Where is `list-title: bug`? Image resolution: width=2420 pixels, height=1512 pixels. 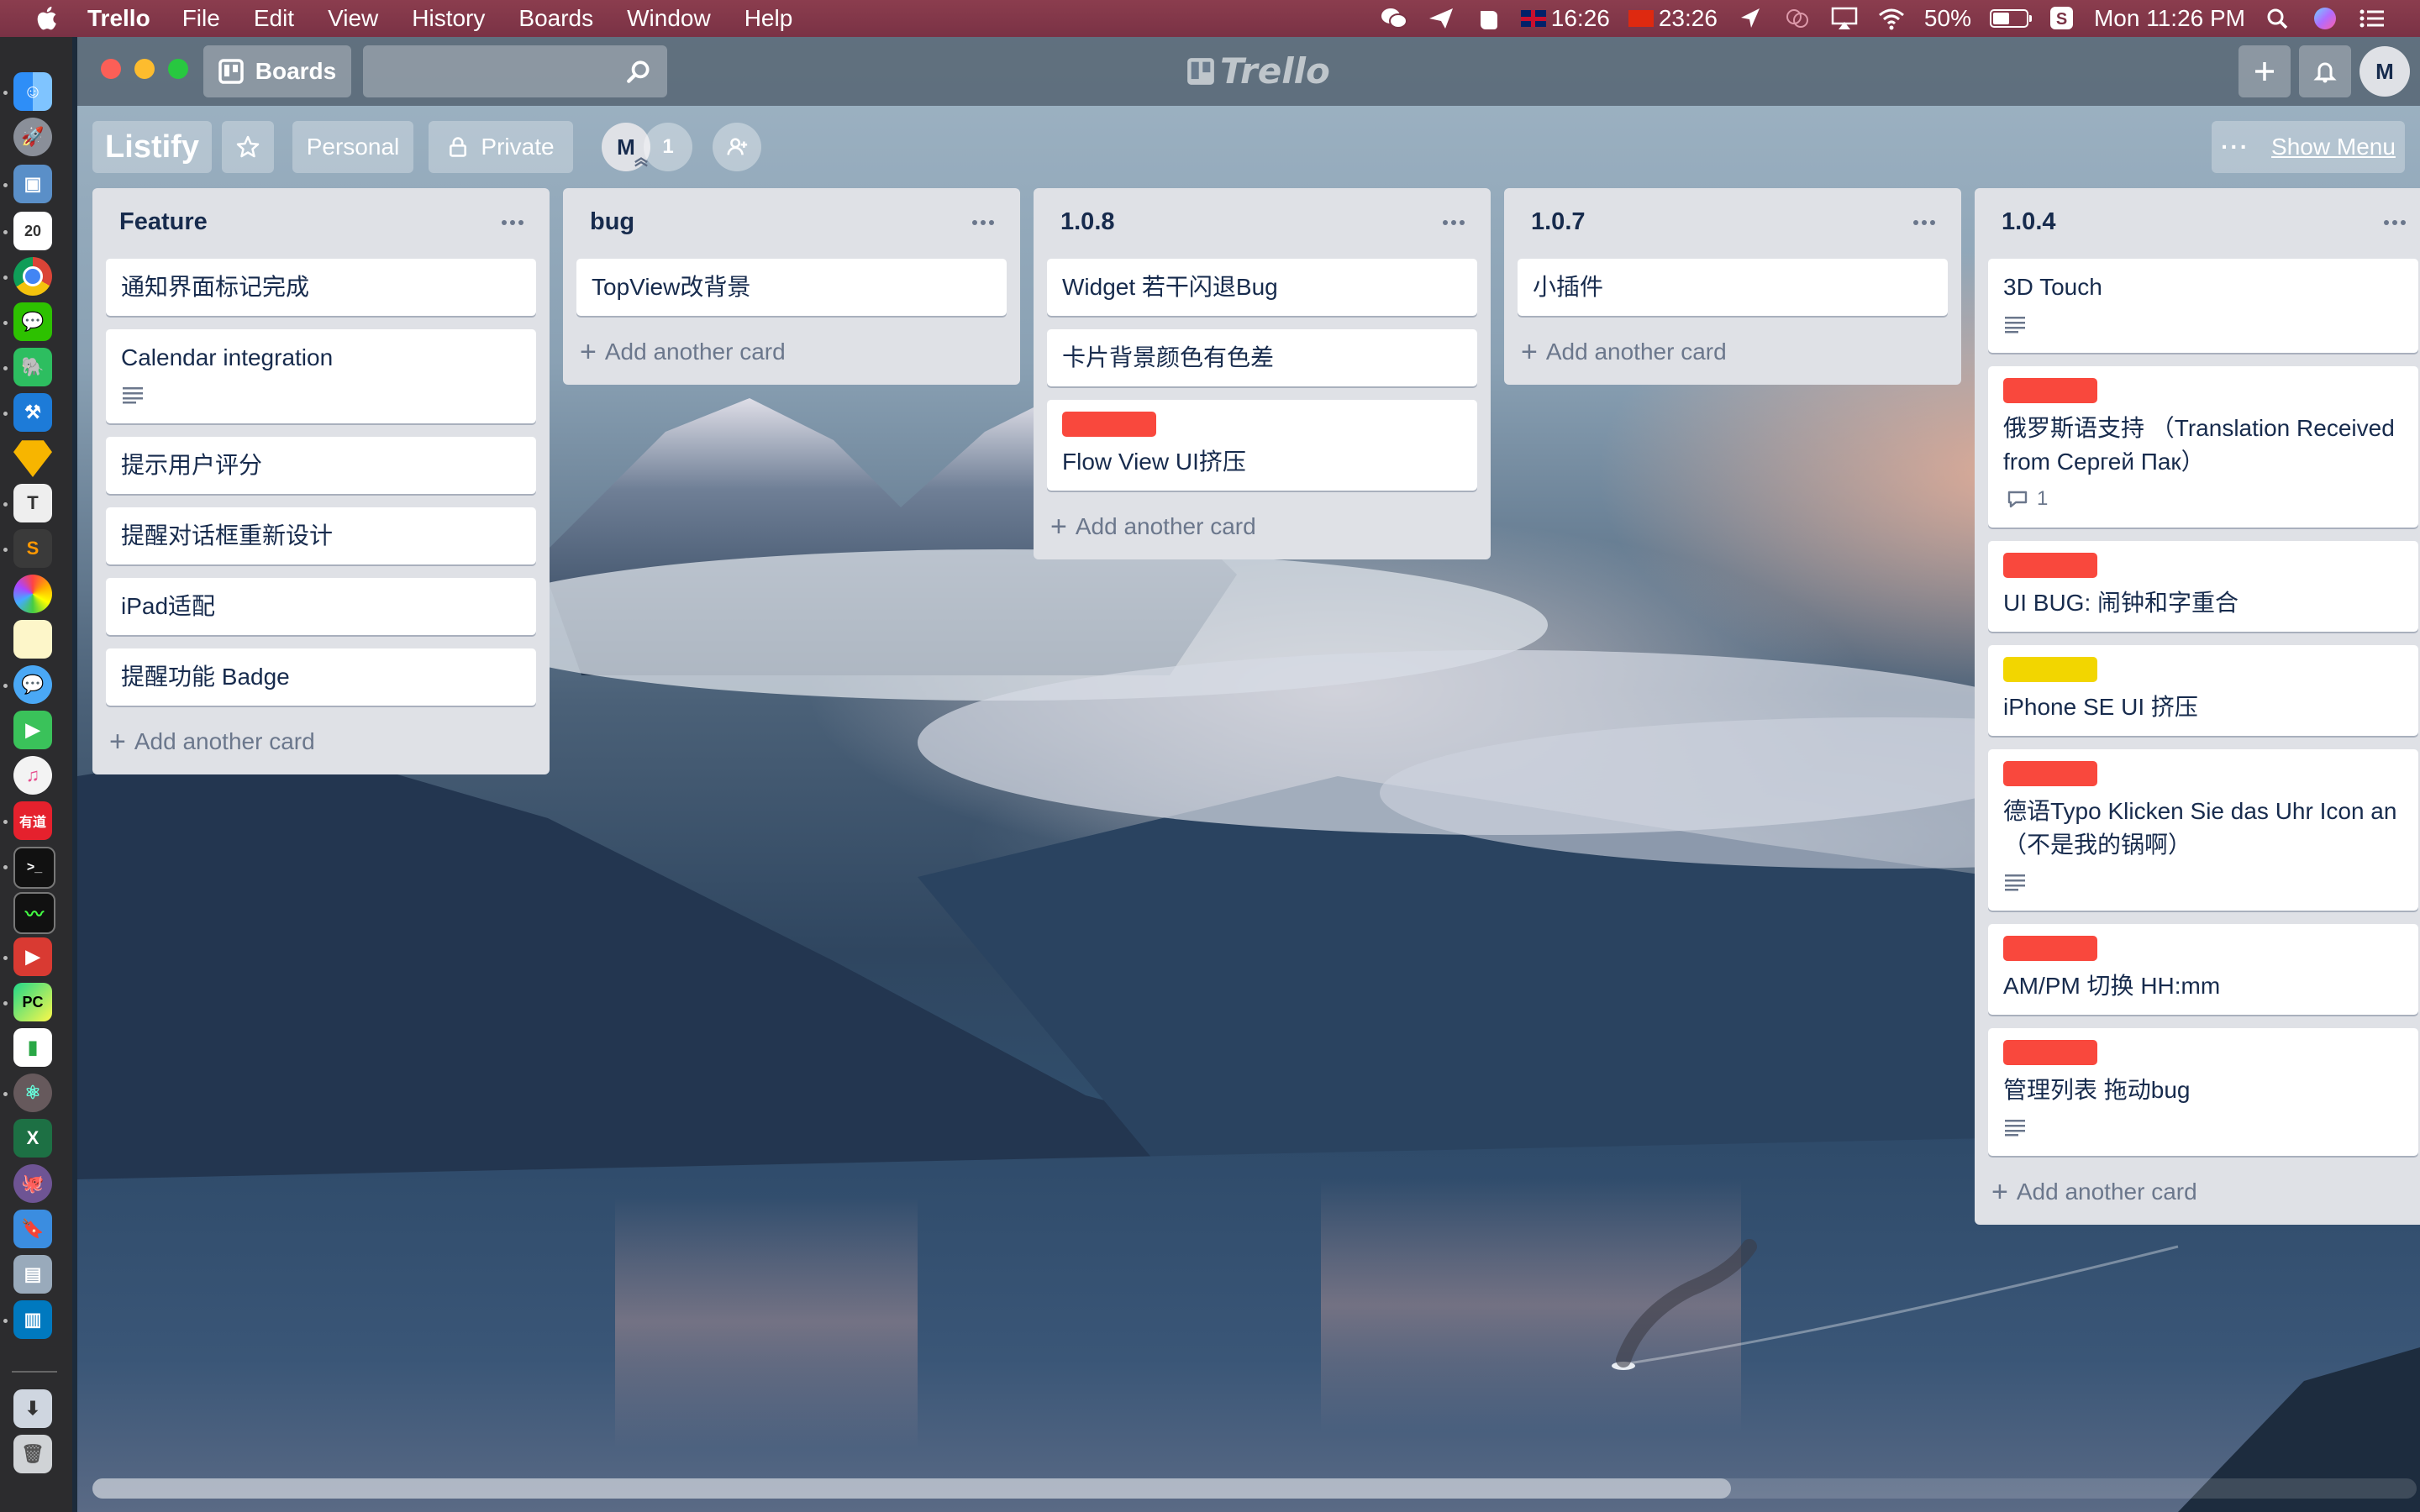
list-title: bug is located at coordinates (612, 222).